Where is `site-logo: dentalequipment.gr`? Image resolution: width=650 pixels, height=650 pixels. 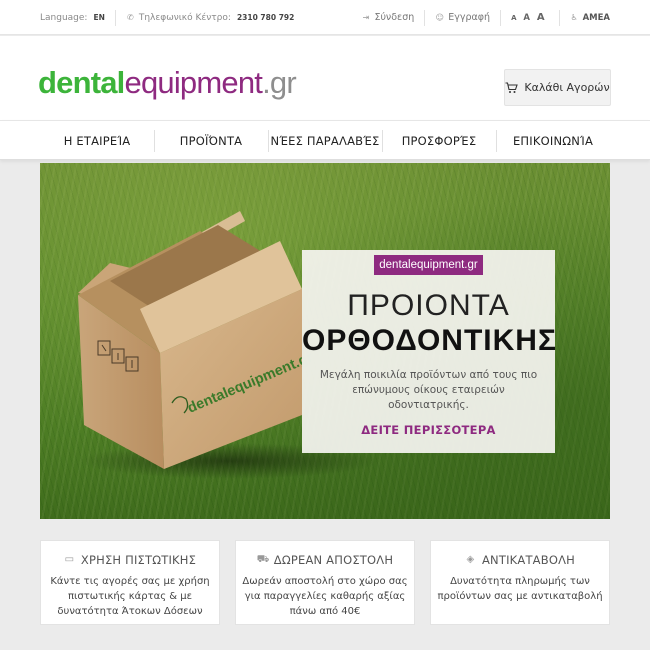
site-logo: dentalequipment.gr is located at coordinates (167, 82).